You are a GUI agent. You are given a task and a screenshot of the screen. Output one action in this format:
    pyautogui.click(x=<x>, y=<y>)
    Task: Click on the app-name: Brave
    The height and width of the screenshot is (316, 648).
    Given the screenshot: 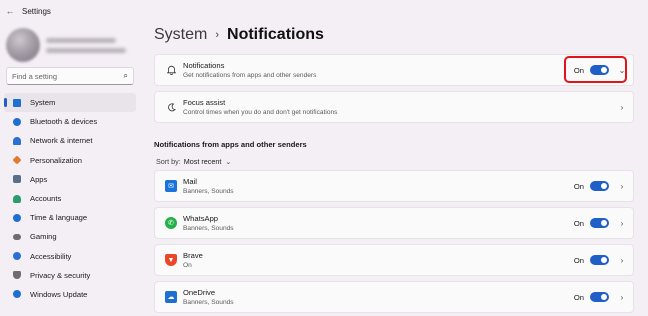 What is the action you would take?
    pyautogui.click(x=193, y=255)
    